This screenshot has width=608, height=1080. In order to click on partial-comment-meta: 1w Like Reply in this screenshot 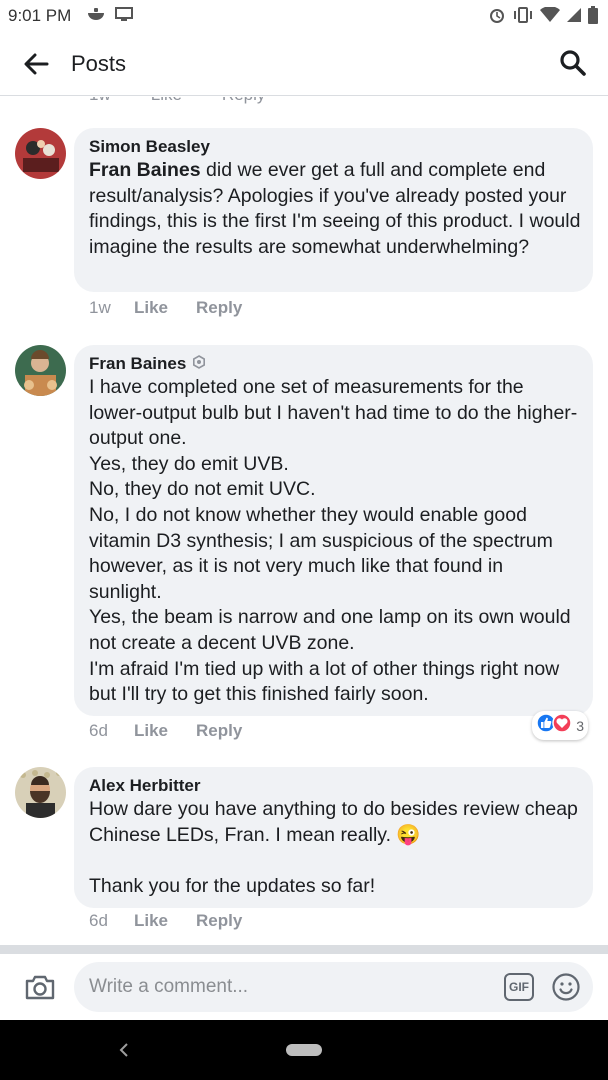, I will do `click(177, 101)`.